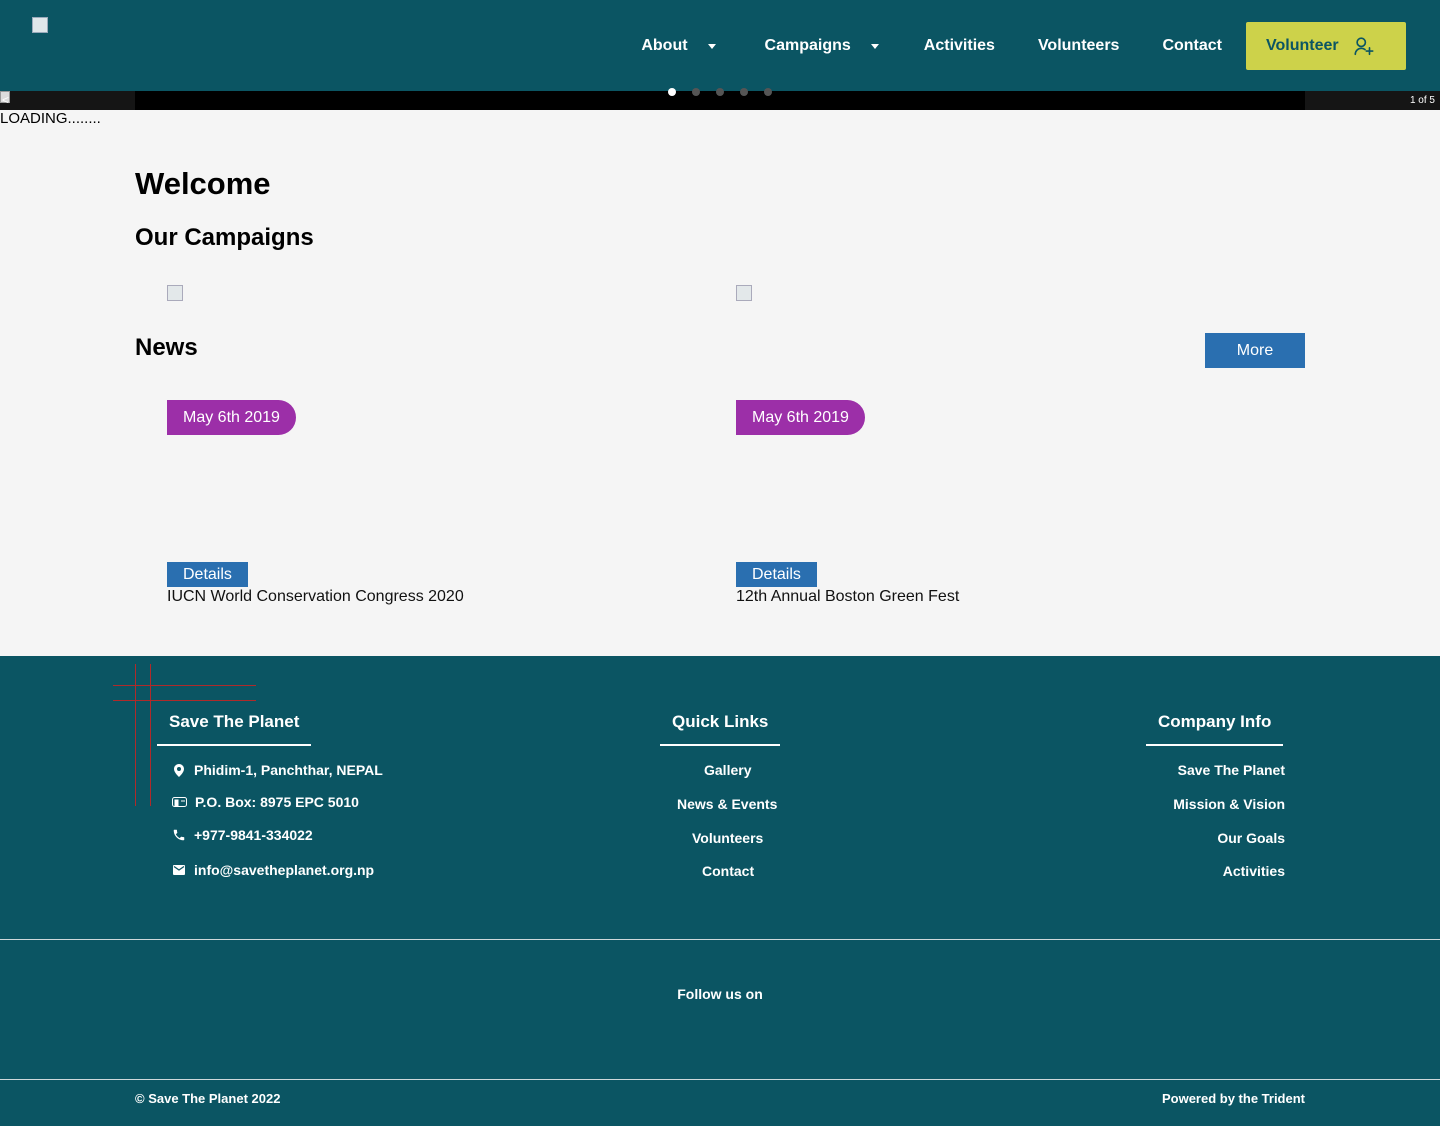 This screenshot has height=1126, width=1440. Describe the element at coordinates (166, 347) in the screenshot. I see `news-heading: News` at that location.